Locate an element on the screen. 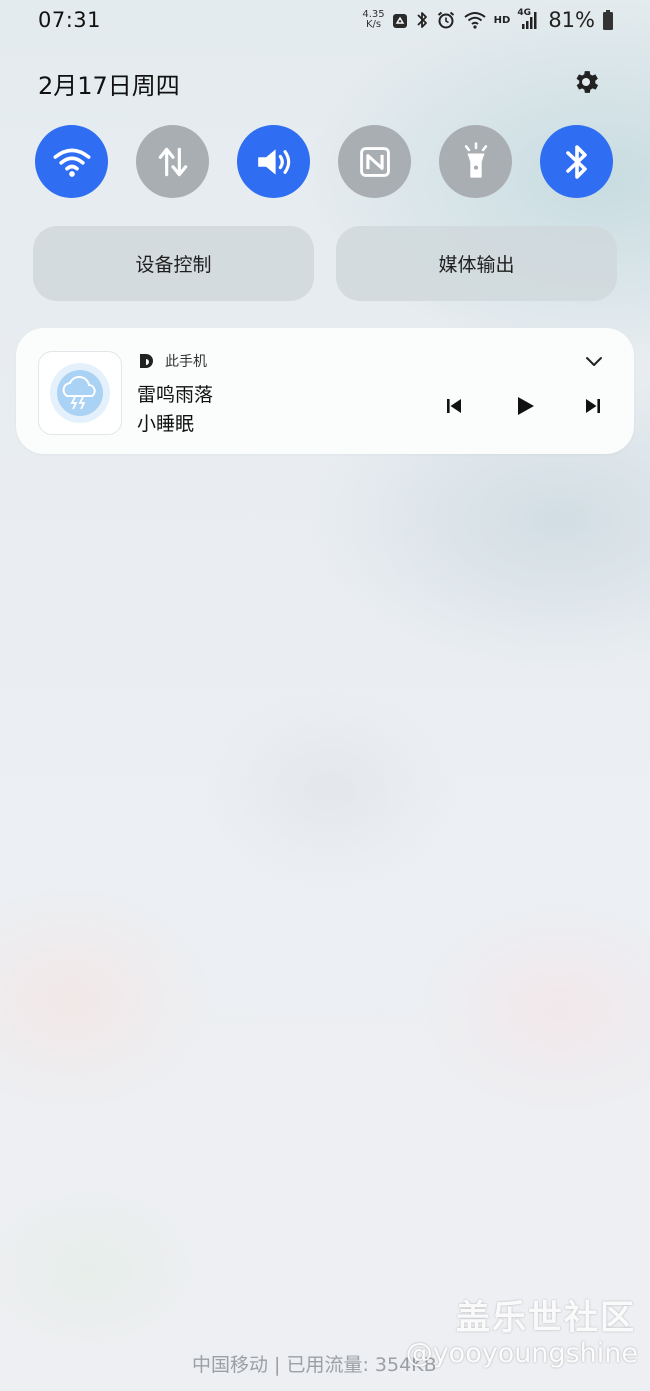  play-icon is located at coordinates (526, 406).